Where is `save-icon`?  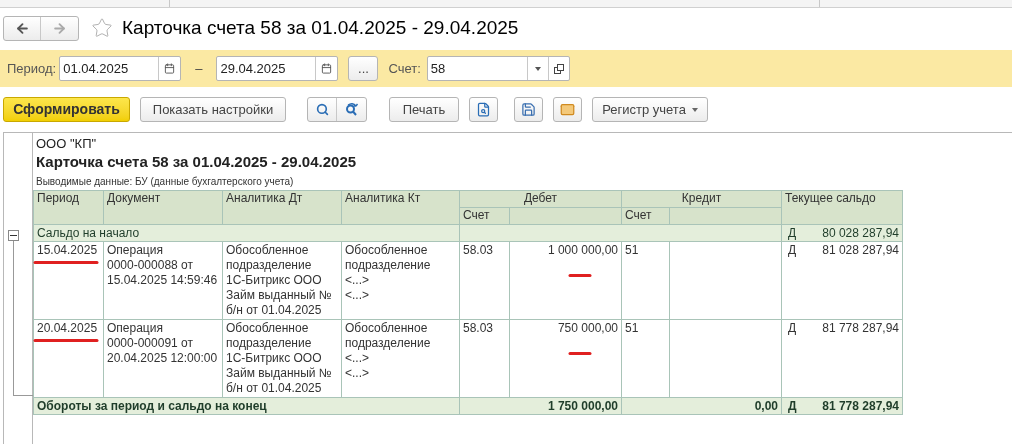 save-icon is located at coordinates (528, 109).